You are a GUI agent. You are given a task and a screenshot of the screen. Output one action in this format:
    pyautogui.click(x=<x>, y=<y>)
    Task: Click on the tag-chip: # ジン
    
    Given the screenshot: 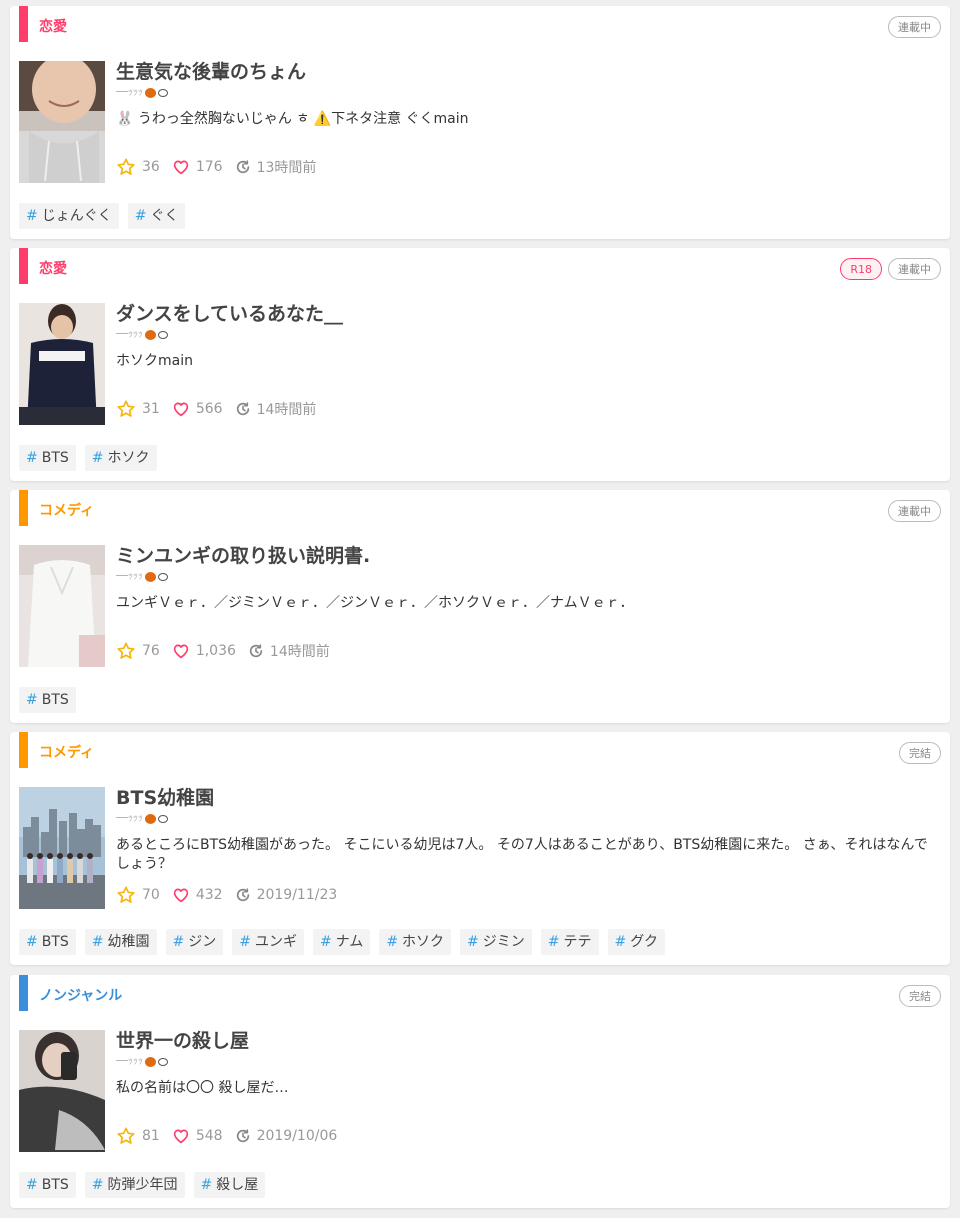 What is the action you would take?
    pyautogui.click(x=194, y=942)
    